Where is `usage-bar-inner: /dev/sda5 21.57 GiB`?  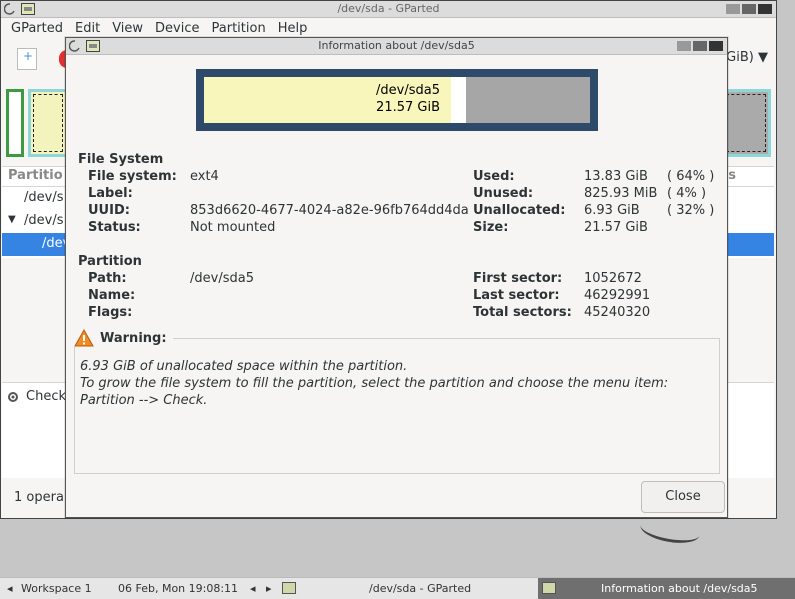
usage-bar-inner: /dev/sda5 21.57 GiB is located at coordinates (397, 100).